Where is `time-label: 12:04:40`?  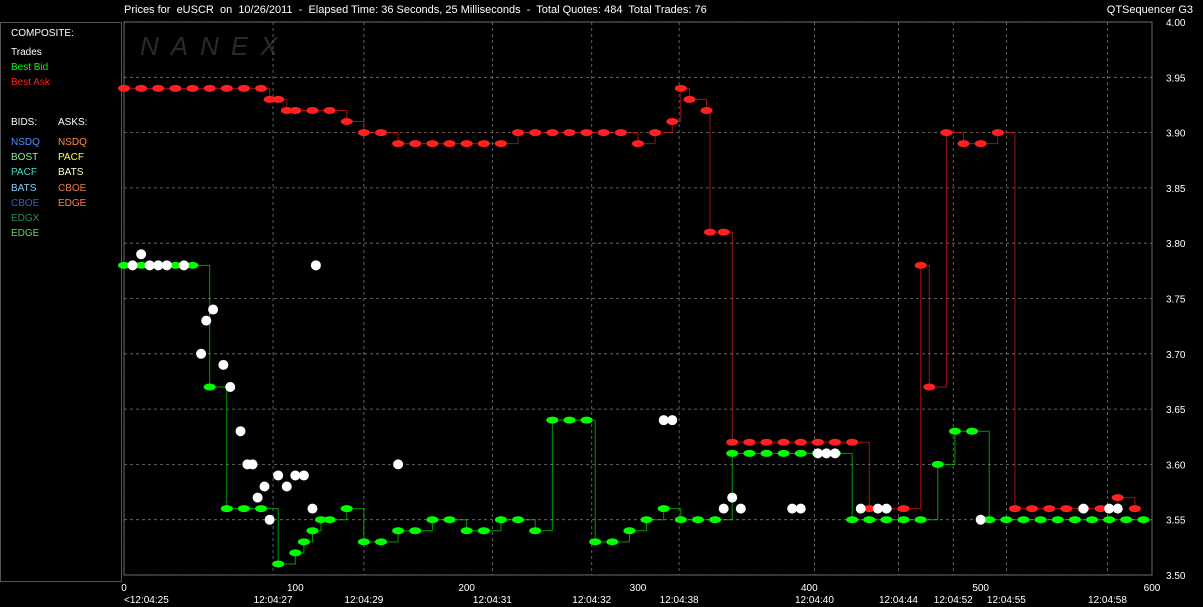 time-label: 12:04:40 is located at coordinates (814, 600).